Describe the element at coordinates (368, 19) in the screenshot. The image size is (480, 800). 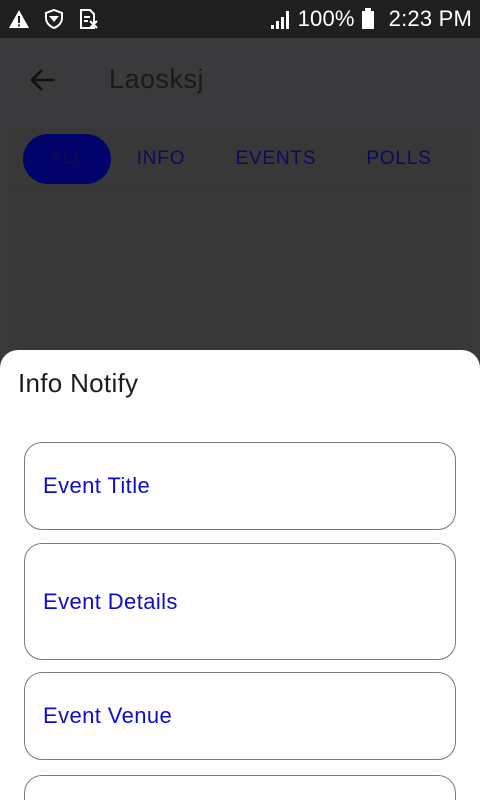
I see `battery-icon` at that location.